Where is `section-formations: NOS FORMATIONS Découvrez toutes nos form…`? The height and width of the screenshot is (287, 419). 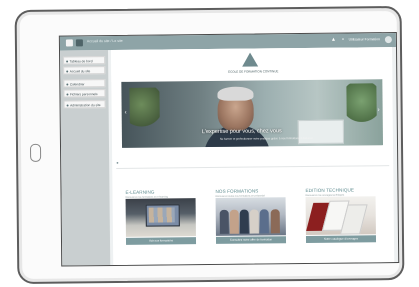
section-formations: NOS FORMATIONS Découvrez toutes nos form… is located at coordinates (251, 217).